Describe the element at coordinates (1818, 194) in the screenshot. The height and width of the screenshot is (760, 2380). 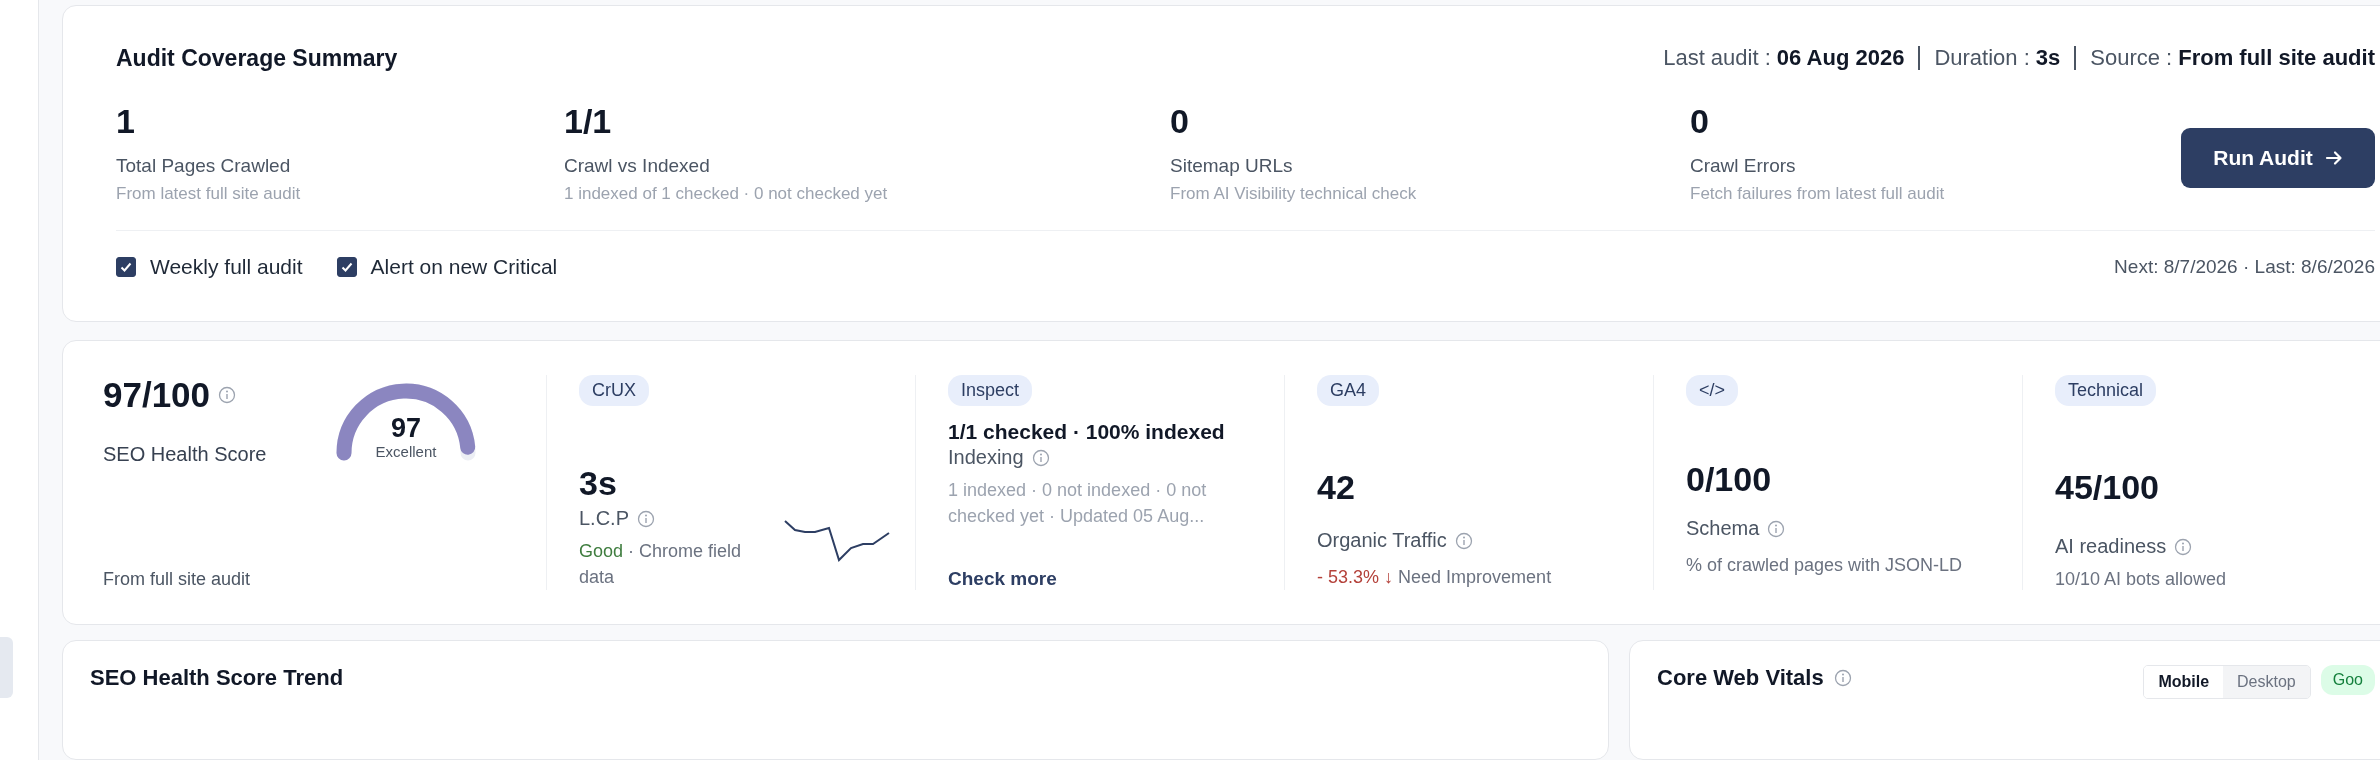
I see `stat-note: Fetch failures from latest full audit` at that location.